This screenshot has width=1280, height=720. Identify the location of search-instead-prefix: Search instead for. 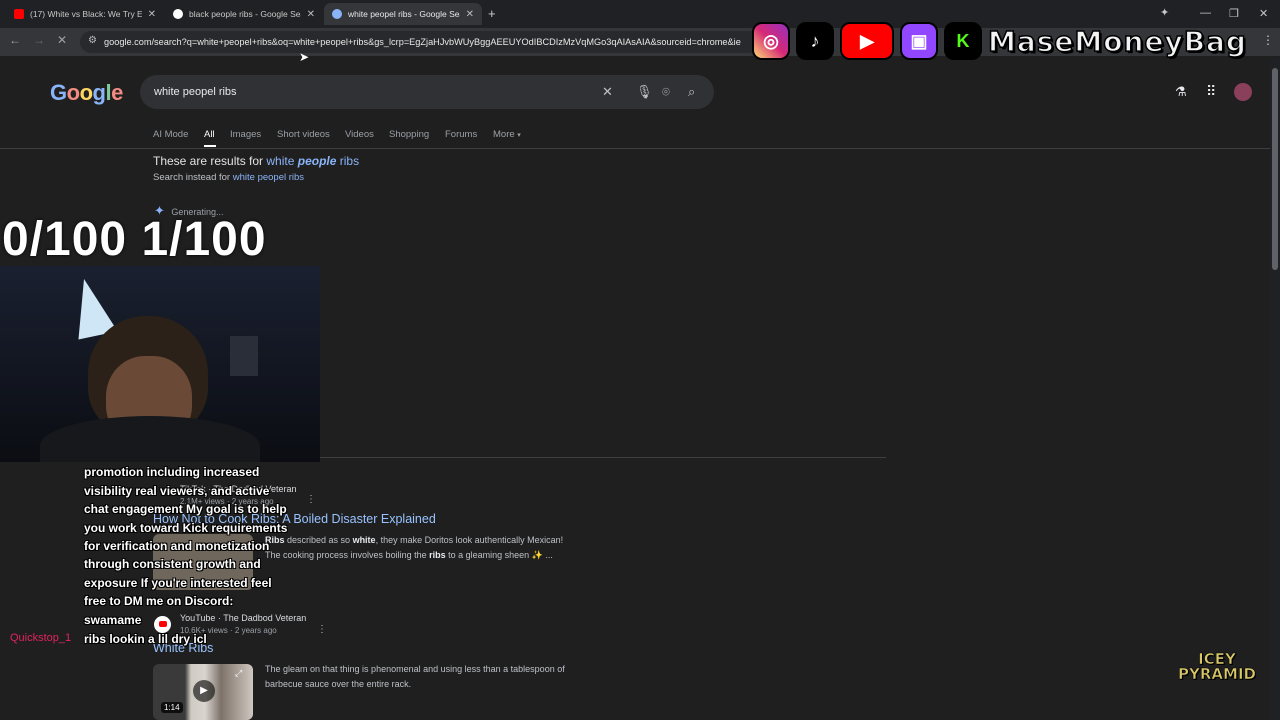
(192, 177).